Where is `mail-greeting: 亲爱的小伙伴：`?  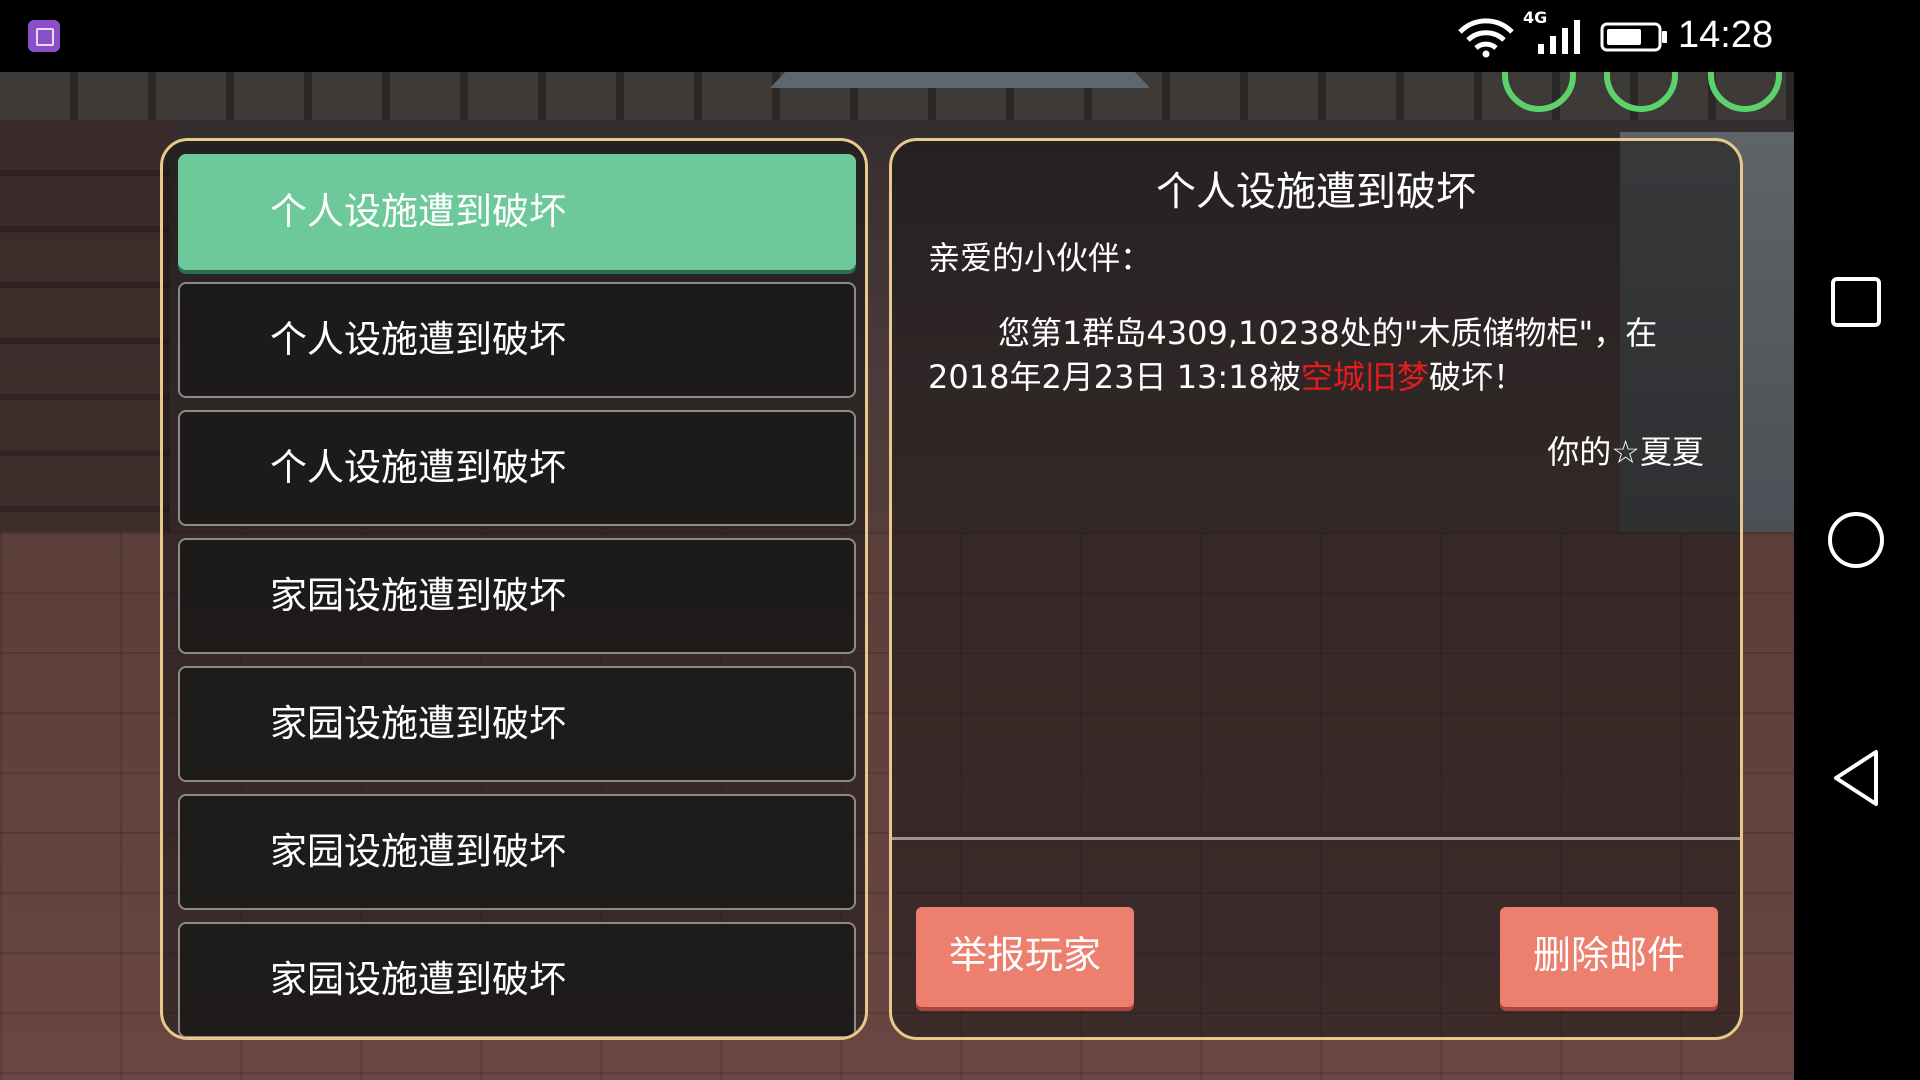 mail-greeting: 亲爱的小伙伴： is located at coordinates (1040, 258).